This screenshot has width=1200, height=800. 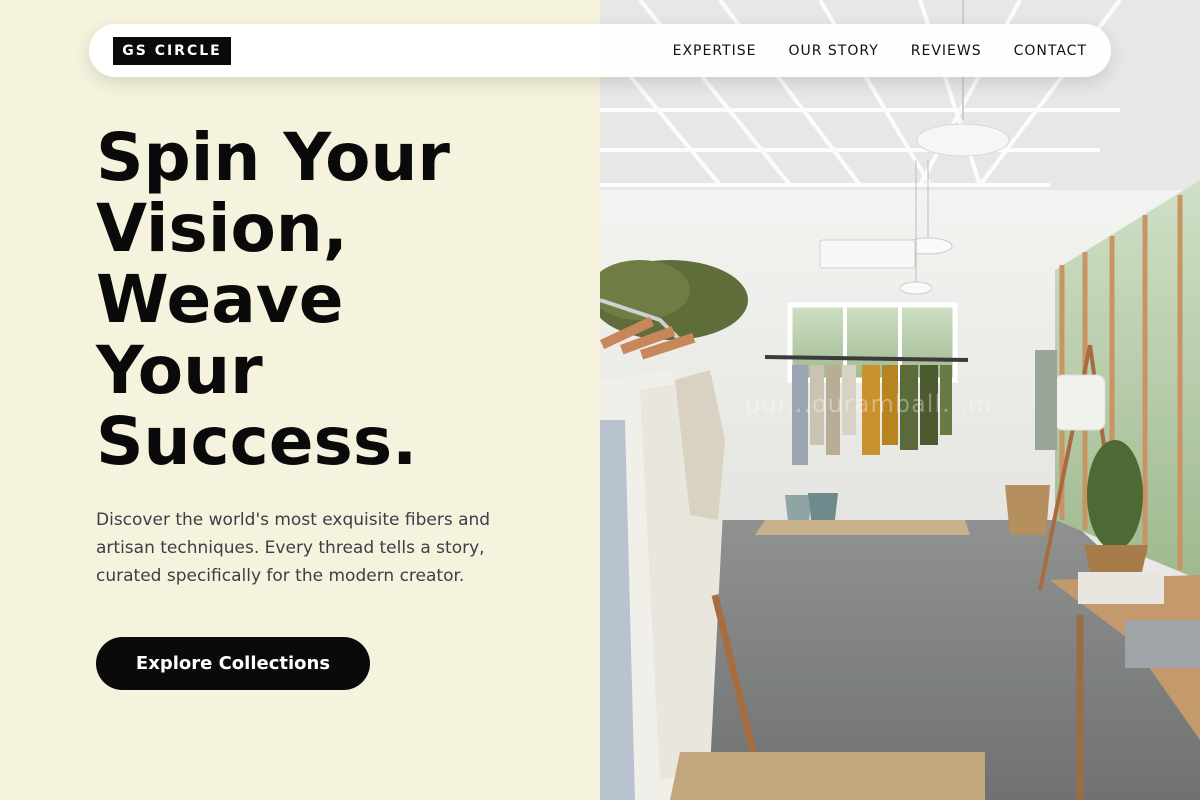 What do you see at coordinates (179, 370) in the screenshot?
I see `hero-title-line: Your` at bounding box center [179, 370].